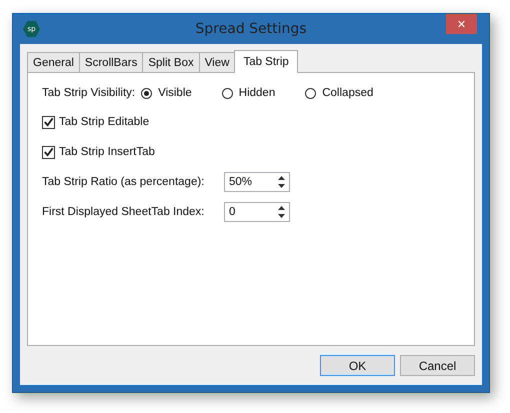 The height and width of the screenshot is (413, 510). I want to click on close-button: ✕, so click(461, 24).